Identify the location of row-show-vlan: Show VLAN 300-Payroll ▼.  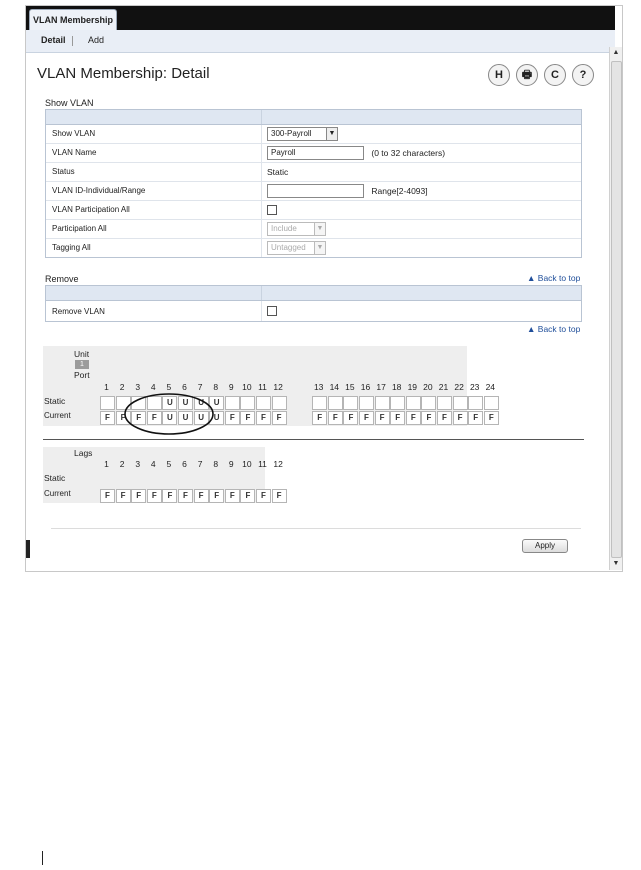
(313, 134).